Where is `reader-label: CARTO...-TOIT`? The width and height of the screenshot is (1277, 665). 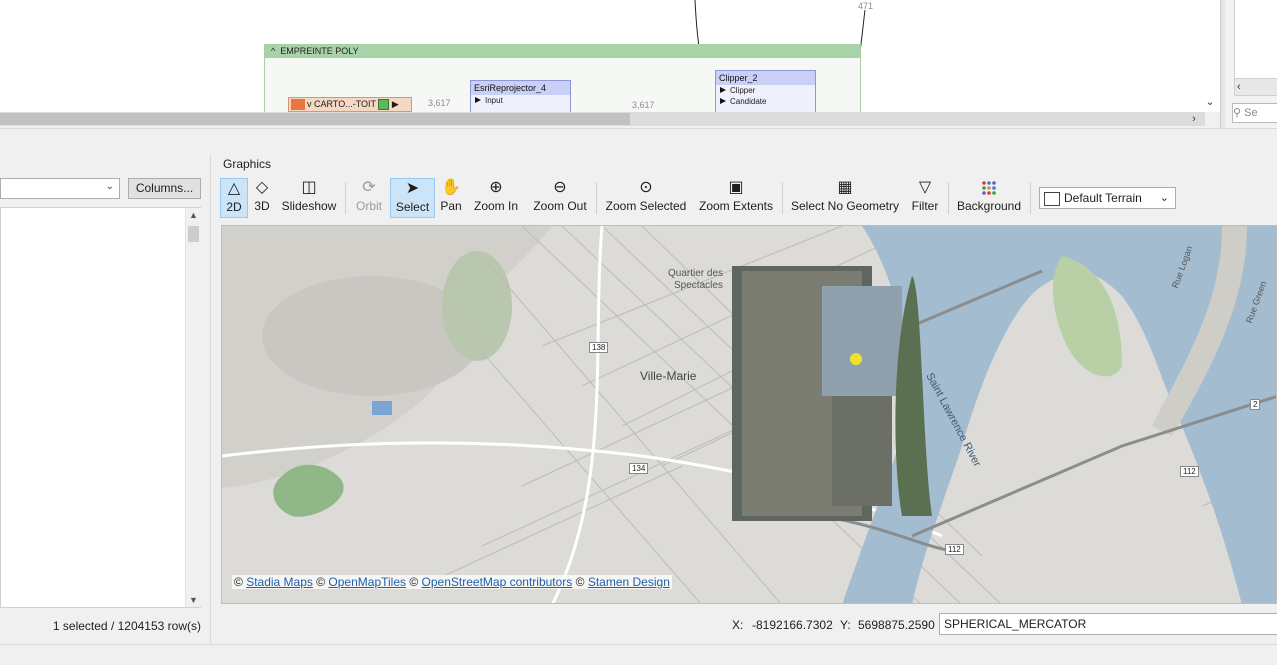 reader-label: CARTO...-TOIT is located at coordinates (345, 104).